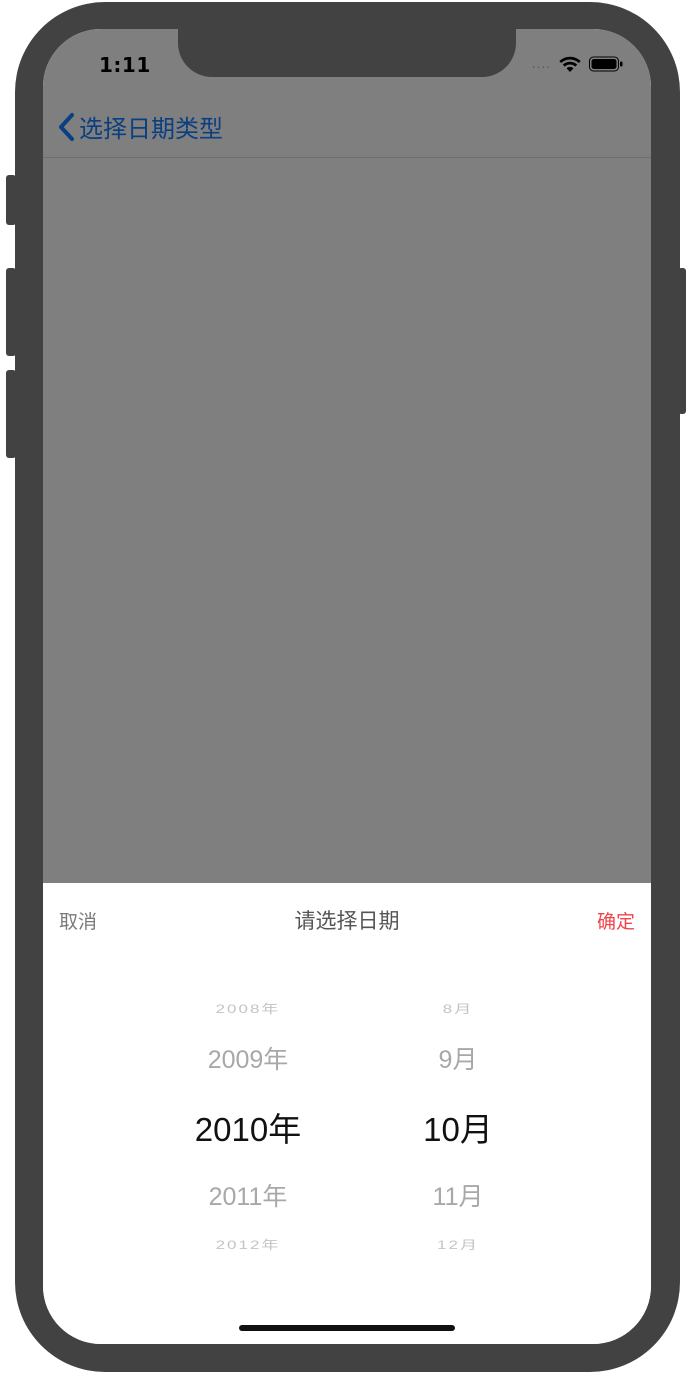 Image resolution: width=694 pixels, height=1374 pixels. What do you see at coordinates (616, 920) in the screenshot?
I see `confirm-button: 确定` at bounding box center [616, 920].